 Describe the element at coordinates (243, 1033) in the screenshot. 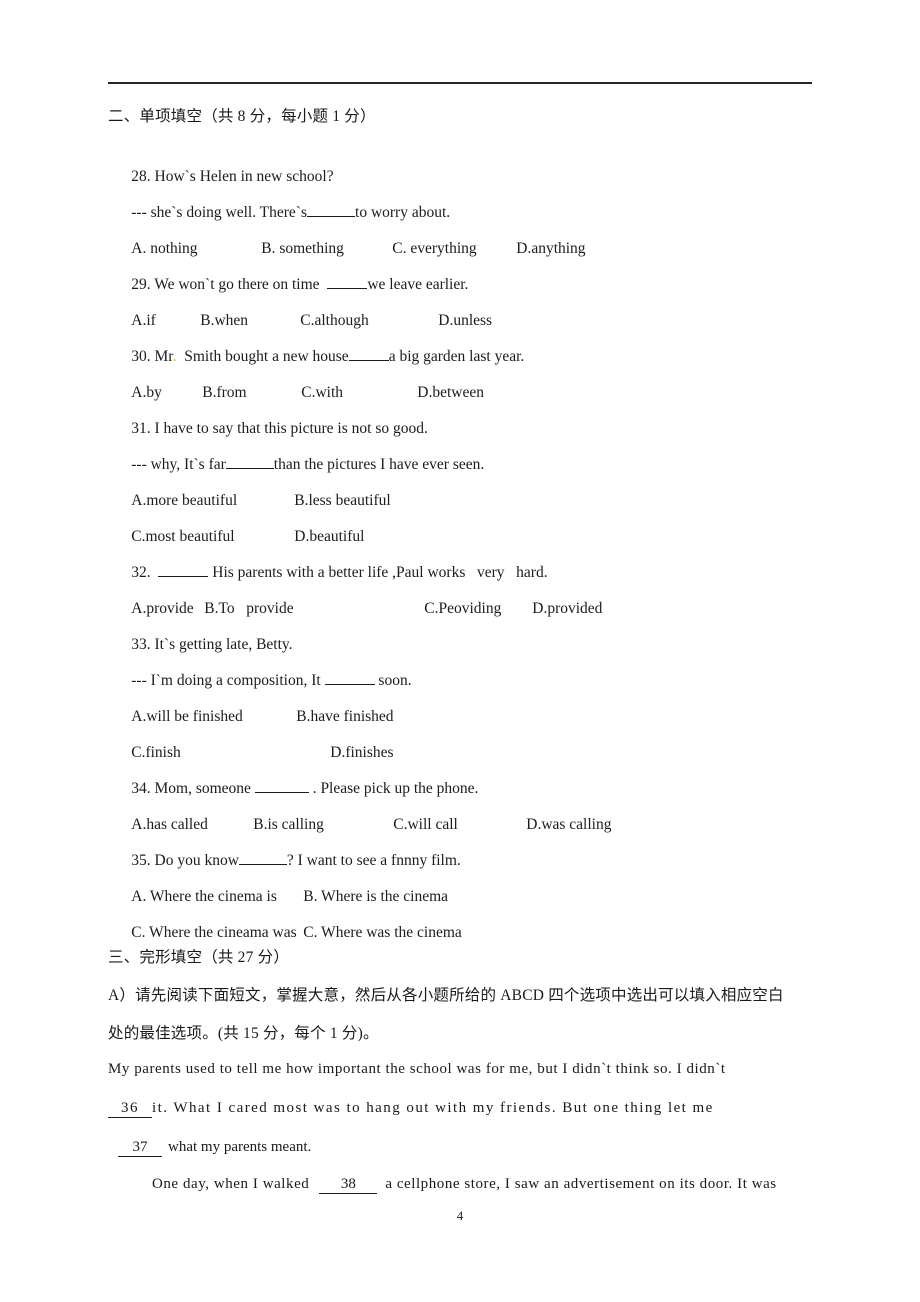

I see `section-three-instruction-line2: 处的最佳选项。(共 15 分，每个 1 分)。` at that location.